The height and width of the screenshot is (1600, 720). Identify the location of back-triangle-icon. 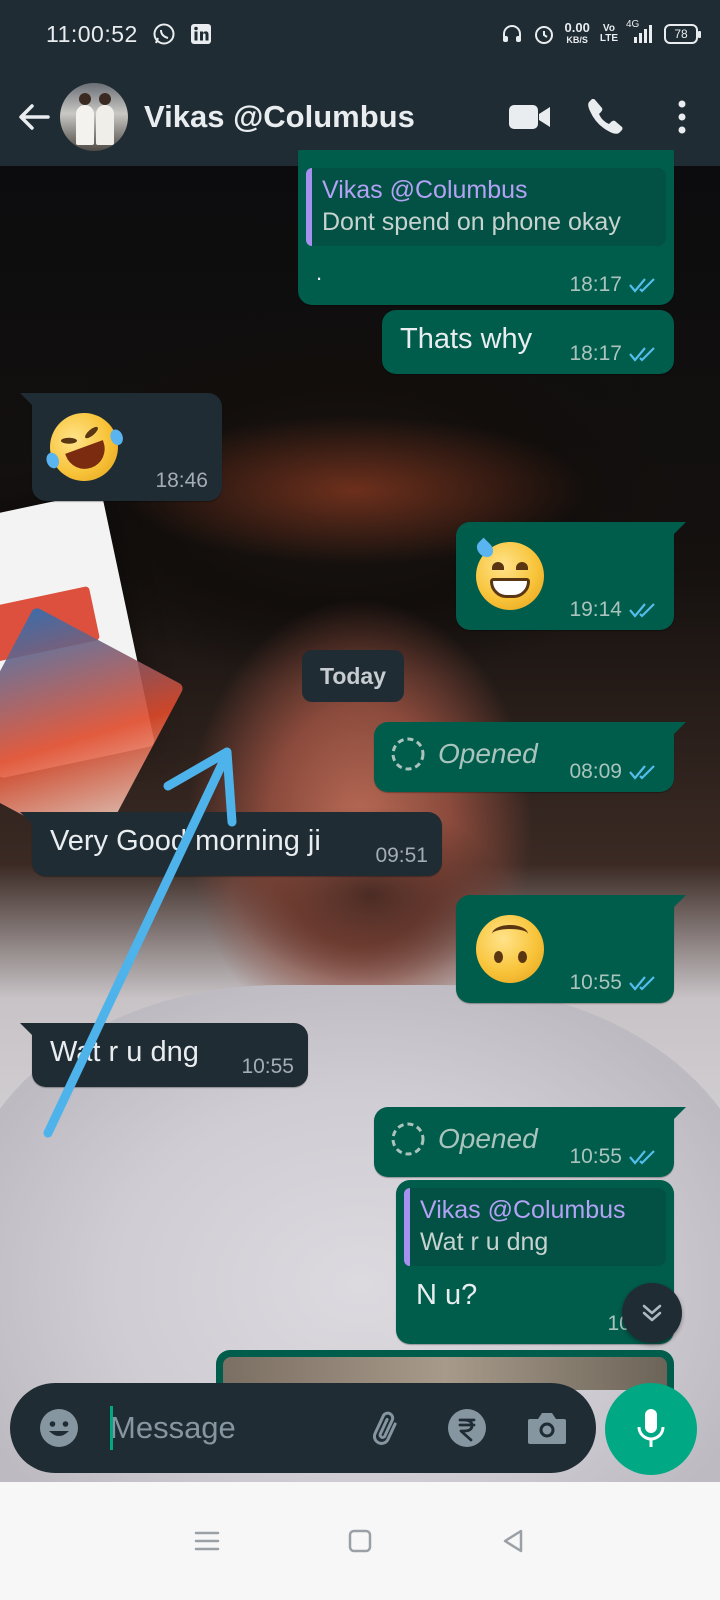
(513, 1541).